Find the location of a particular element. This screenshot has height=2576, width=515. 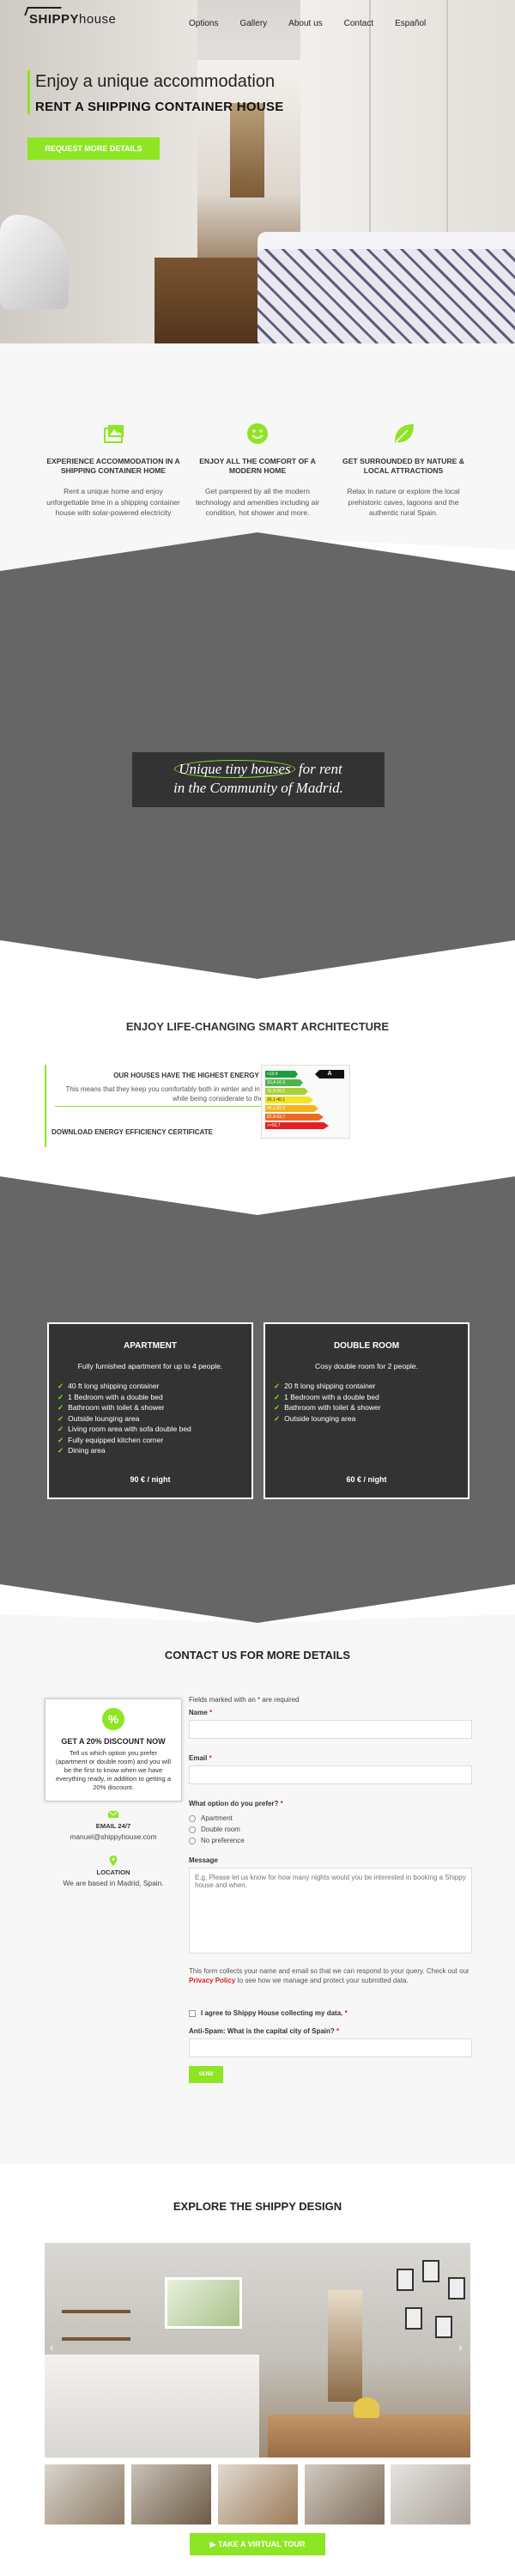

chair is located at coordinates (366, 2407).